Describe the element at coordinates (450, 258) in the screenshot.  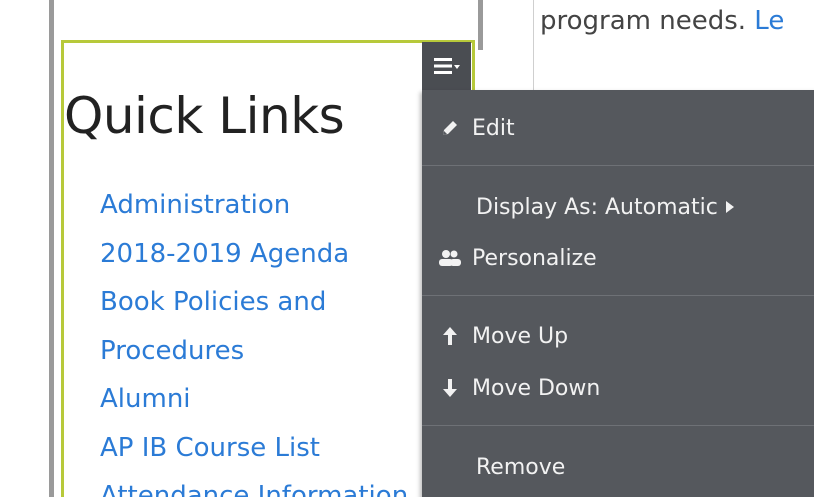
I see `users-icon` at that location.